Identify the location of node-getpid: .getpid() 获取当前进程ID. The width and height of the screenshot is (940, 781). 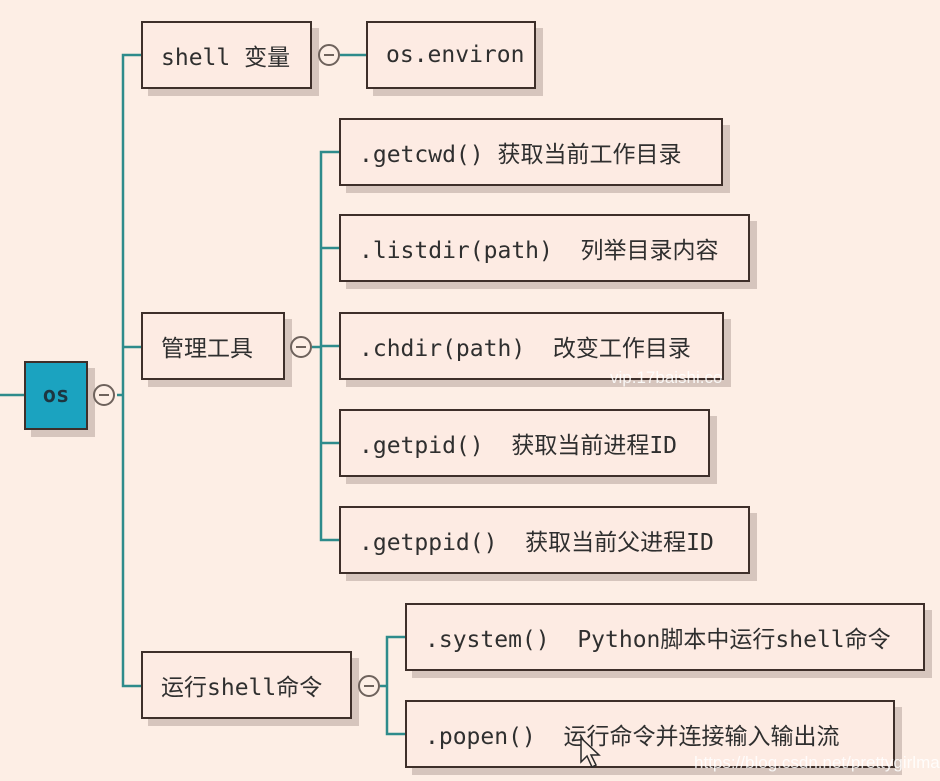
(524, 443).